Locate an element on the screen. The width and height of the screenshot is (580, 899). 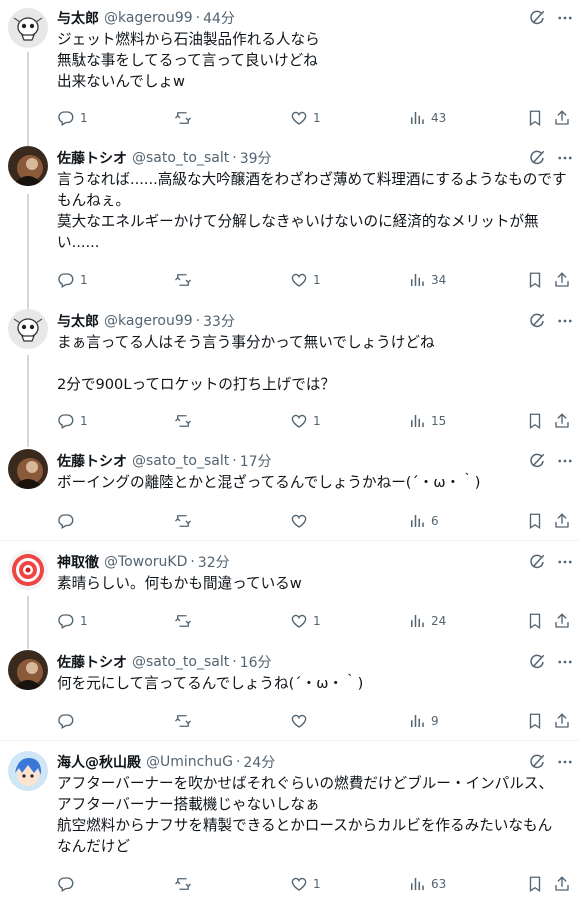
post-time: 16分 is located at coordinates (256, 662).